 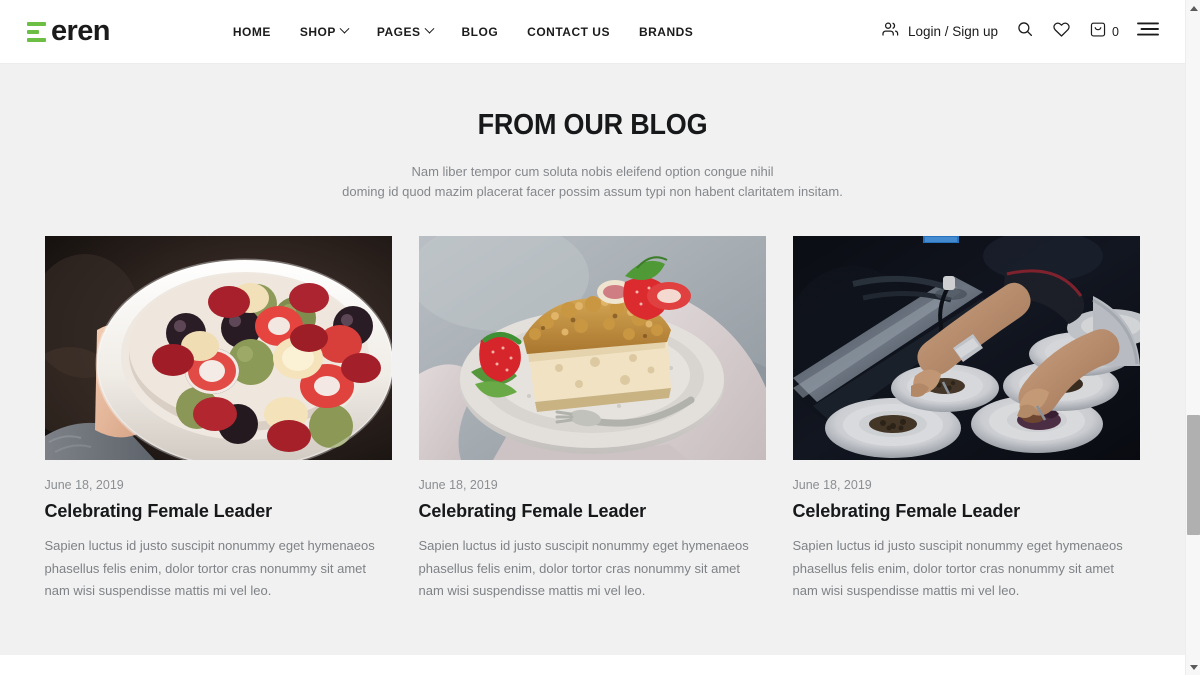 I want to click on nav-item-brands: BRANDS, so click(x=666, y=32).